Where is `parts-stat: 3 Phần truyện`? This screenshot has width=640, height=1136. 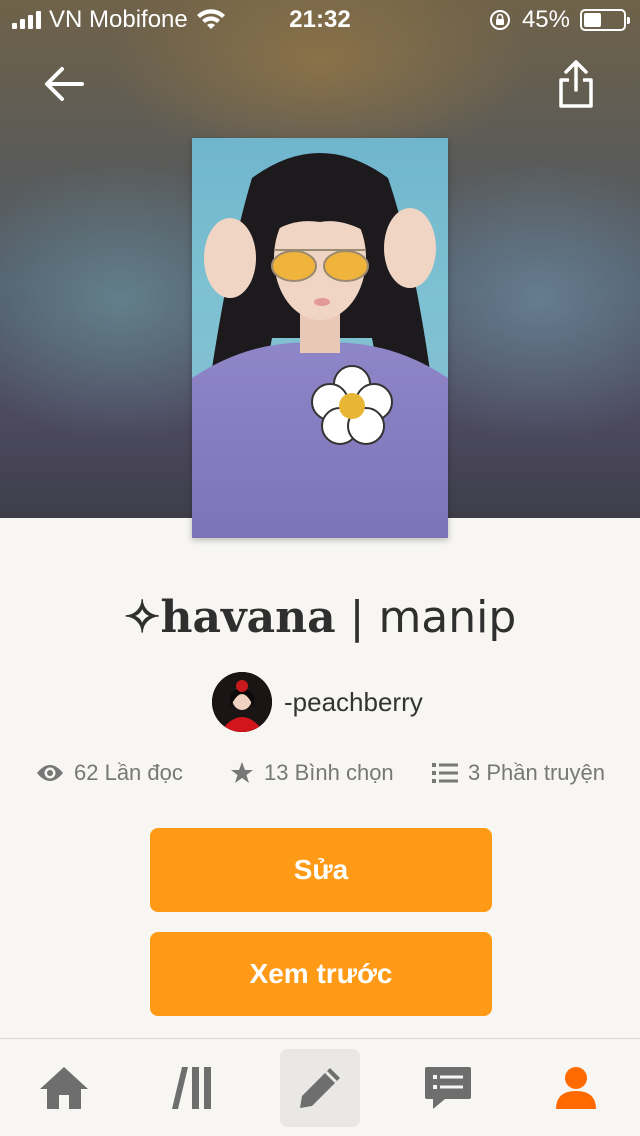
parts-stat: 3 Phần truyện is located at coordinates (518, 773).